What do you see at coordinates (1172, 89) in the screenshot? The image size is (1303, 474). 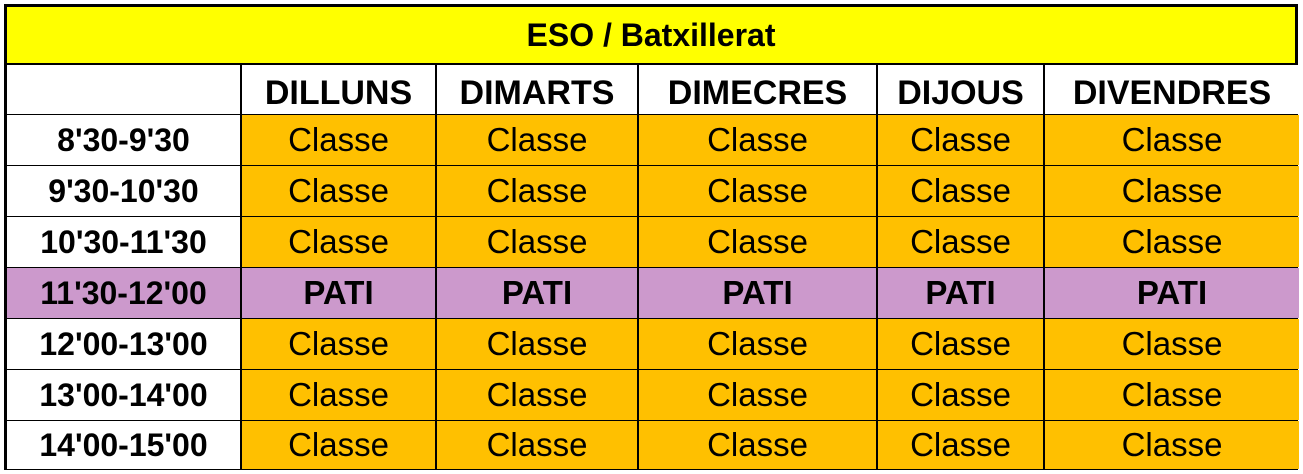 I see `day-header: DIVENDRES` at bounding box center [1172, 89].